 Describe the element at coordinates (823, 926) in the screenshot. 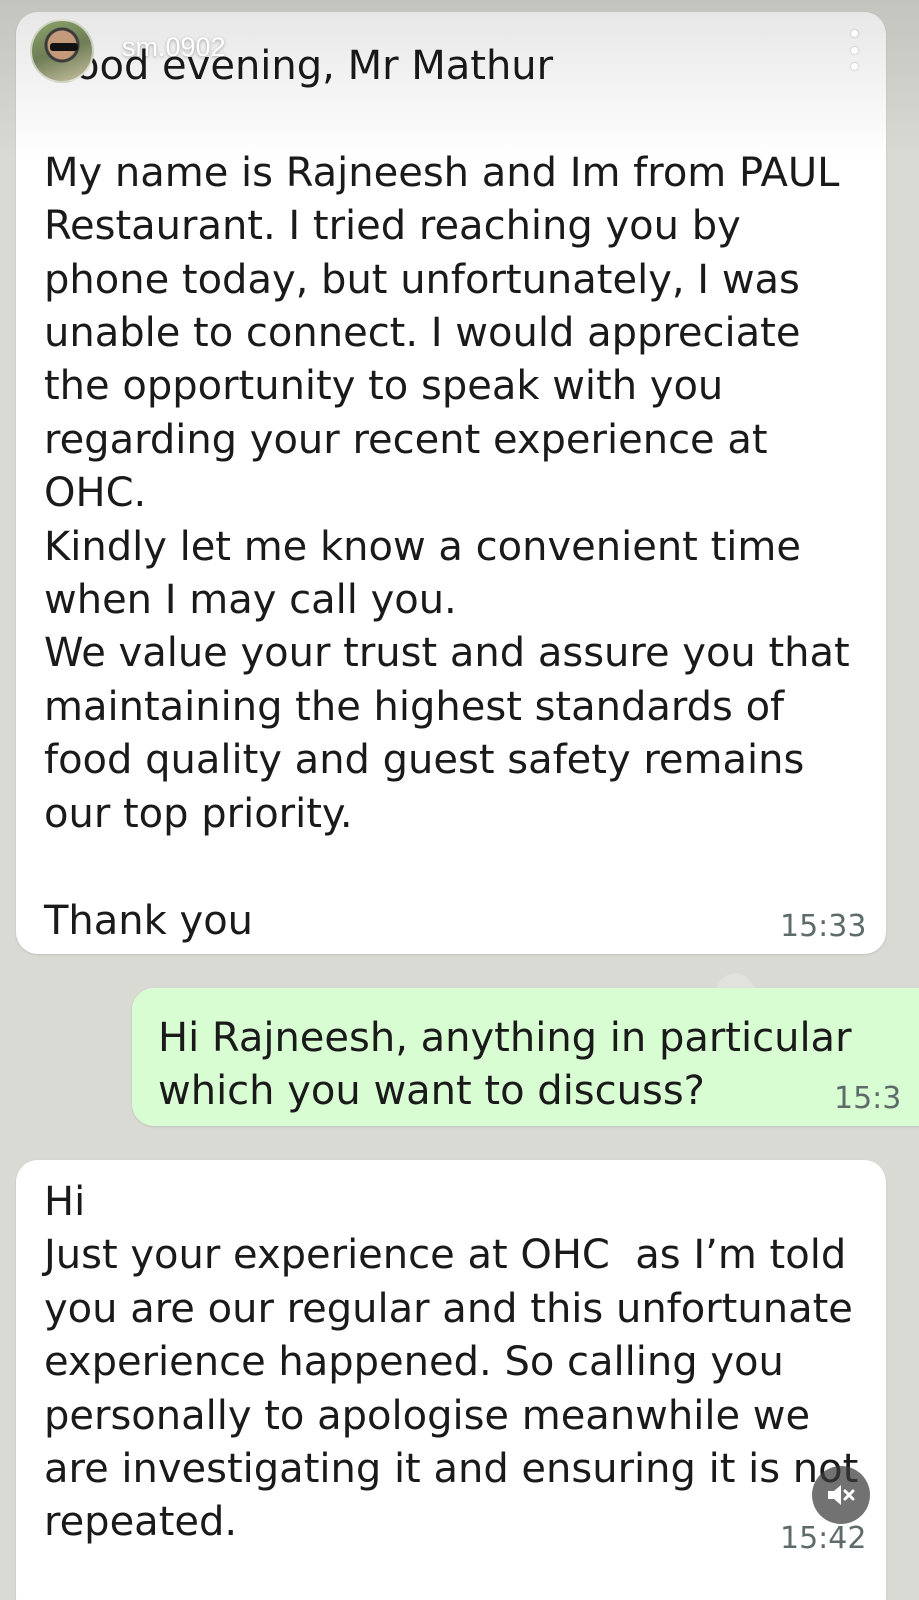

I see `message-timestamp: 15:33` at that location.